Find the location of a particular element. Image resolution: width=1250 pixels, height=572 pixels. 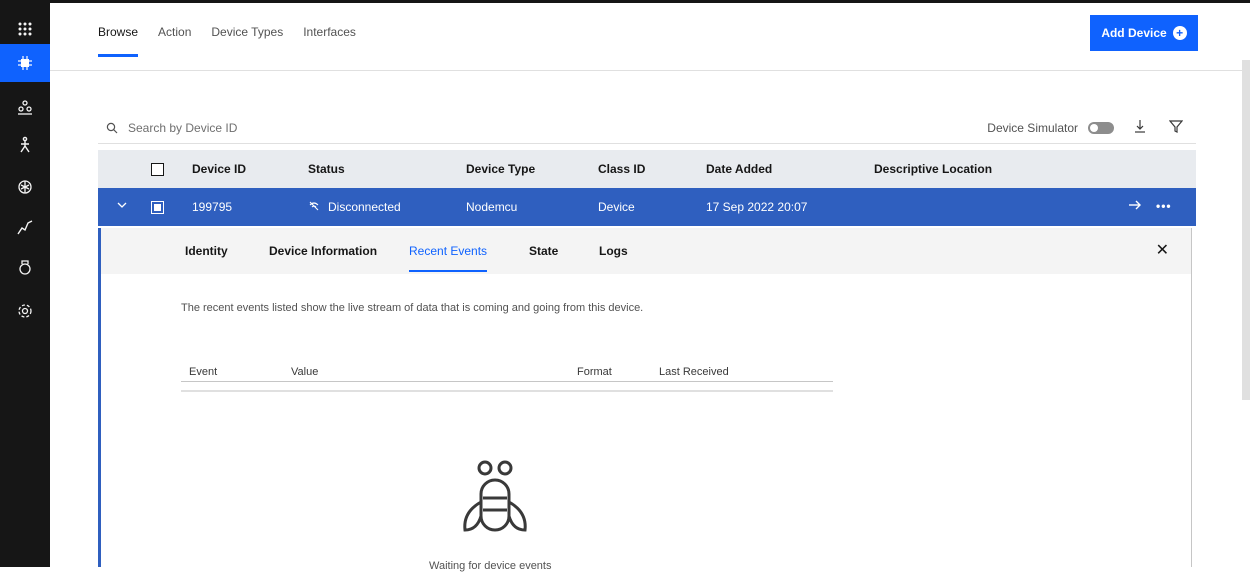

cell-class-id: Device is located at coordinates (616, 207).